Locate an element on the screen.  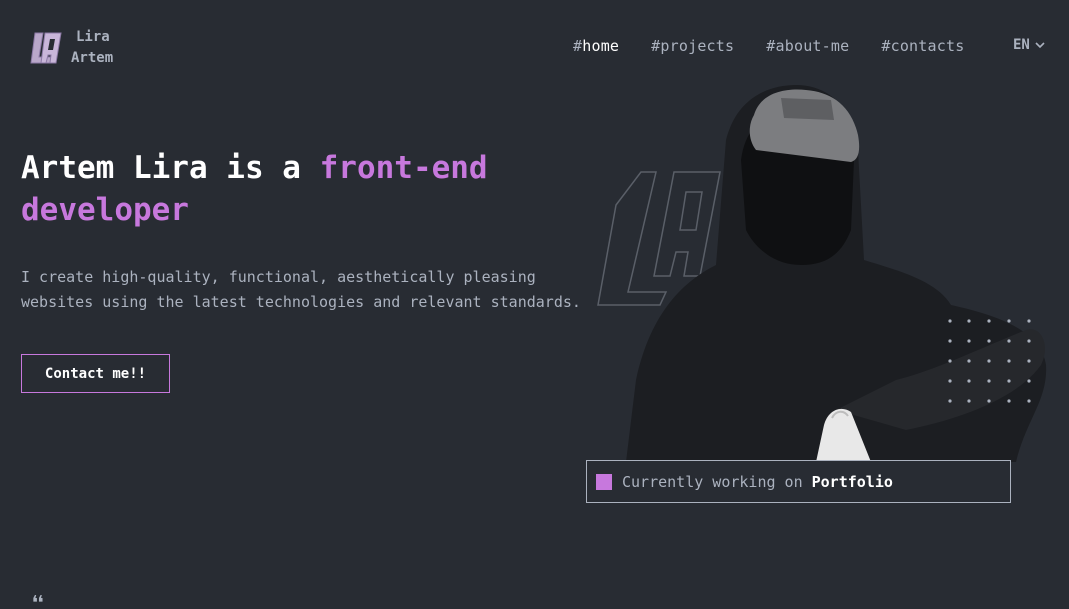
hero-title-accent-2: developer is located at coordinates (105, 210).